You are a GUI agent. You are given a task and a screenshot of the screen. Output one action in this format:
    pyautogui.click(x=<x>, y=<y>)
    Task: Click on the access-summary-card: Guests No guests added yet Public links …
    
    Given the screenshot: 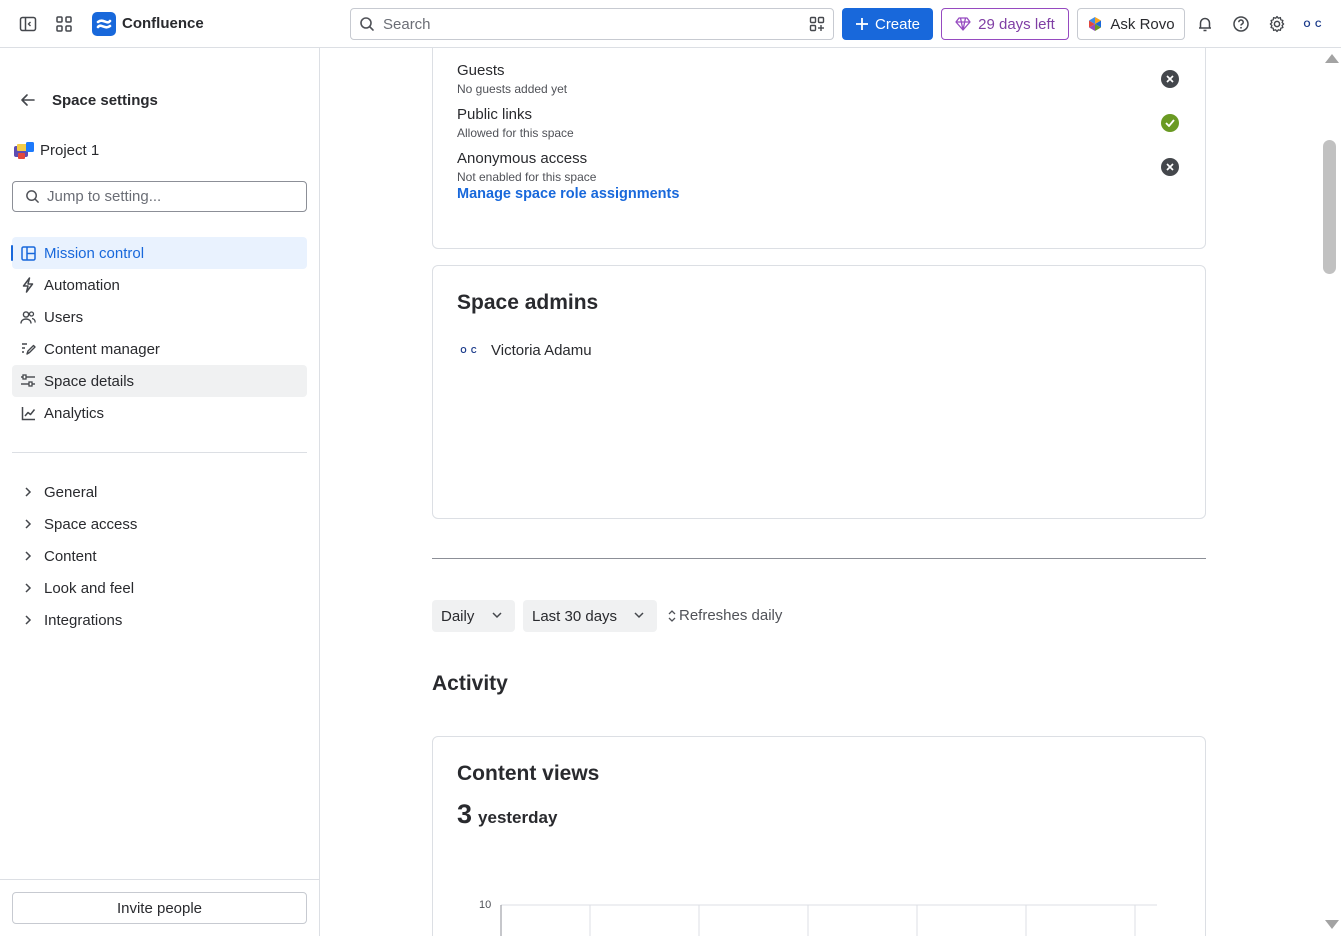 What is the action you would take?
    pyautogui.click(x=819, y=148)
    